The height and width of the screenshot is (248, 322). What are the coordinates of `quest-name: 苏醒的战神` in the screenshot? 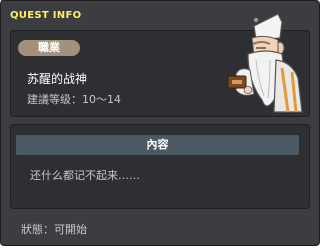 It's located at (57, 79).